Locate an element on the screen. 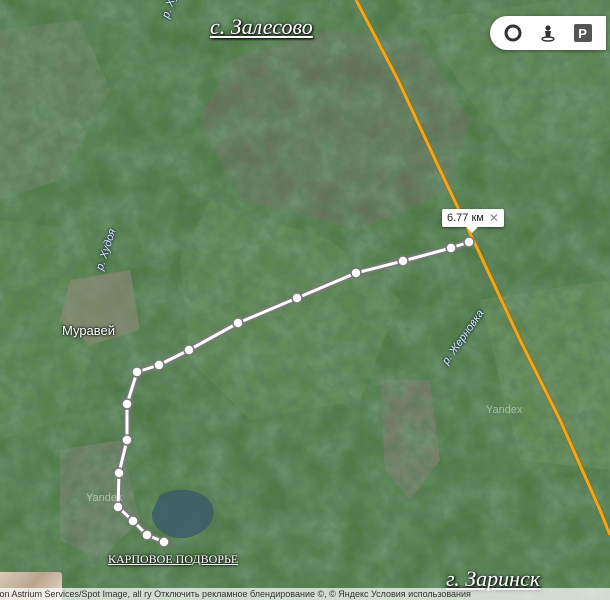  panorama-button is located at coordinates (548, 33).